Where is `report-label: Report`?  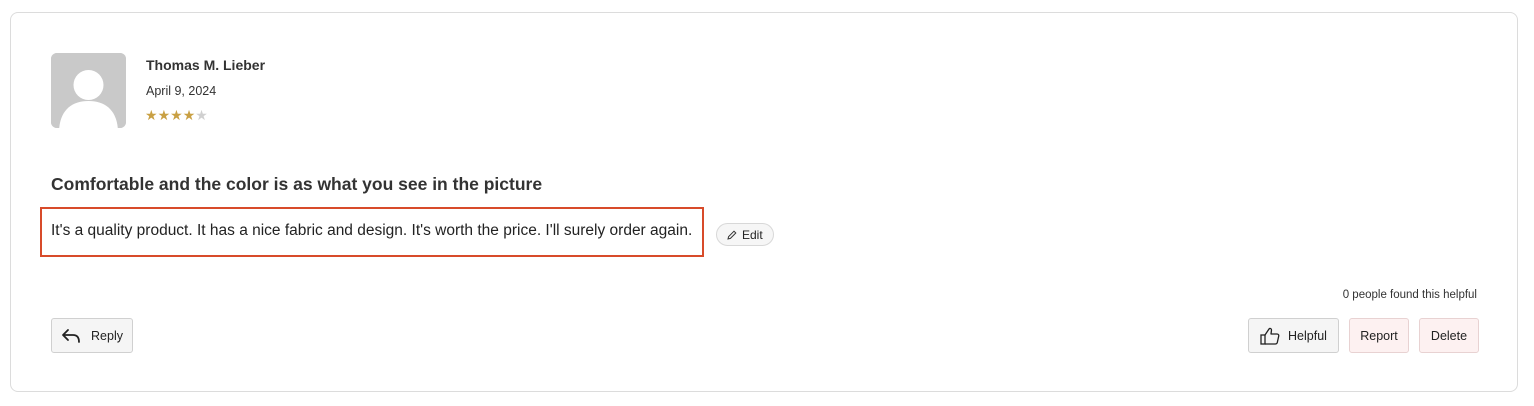 report-label: Report is located at coordinates (1379, 335).